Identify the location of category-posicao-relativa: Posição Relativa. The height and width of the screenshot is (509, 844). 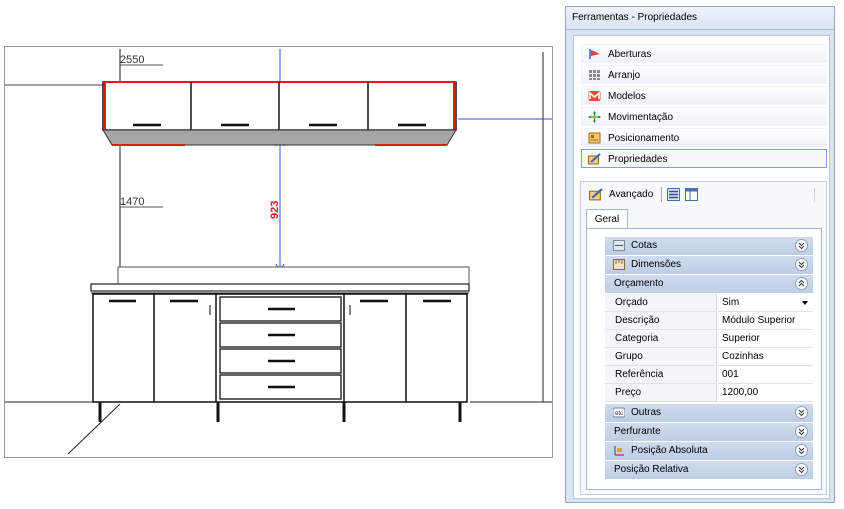
(709, 470).